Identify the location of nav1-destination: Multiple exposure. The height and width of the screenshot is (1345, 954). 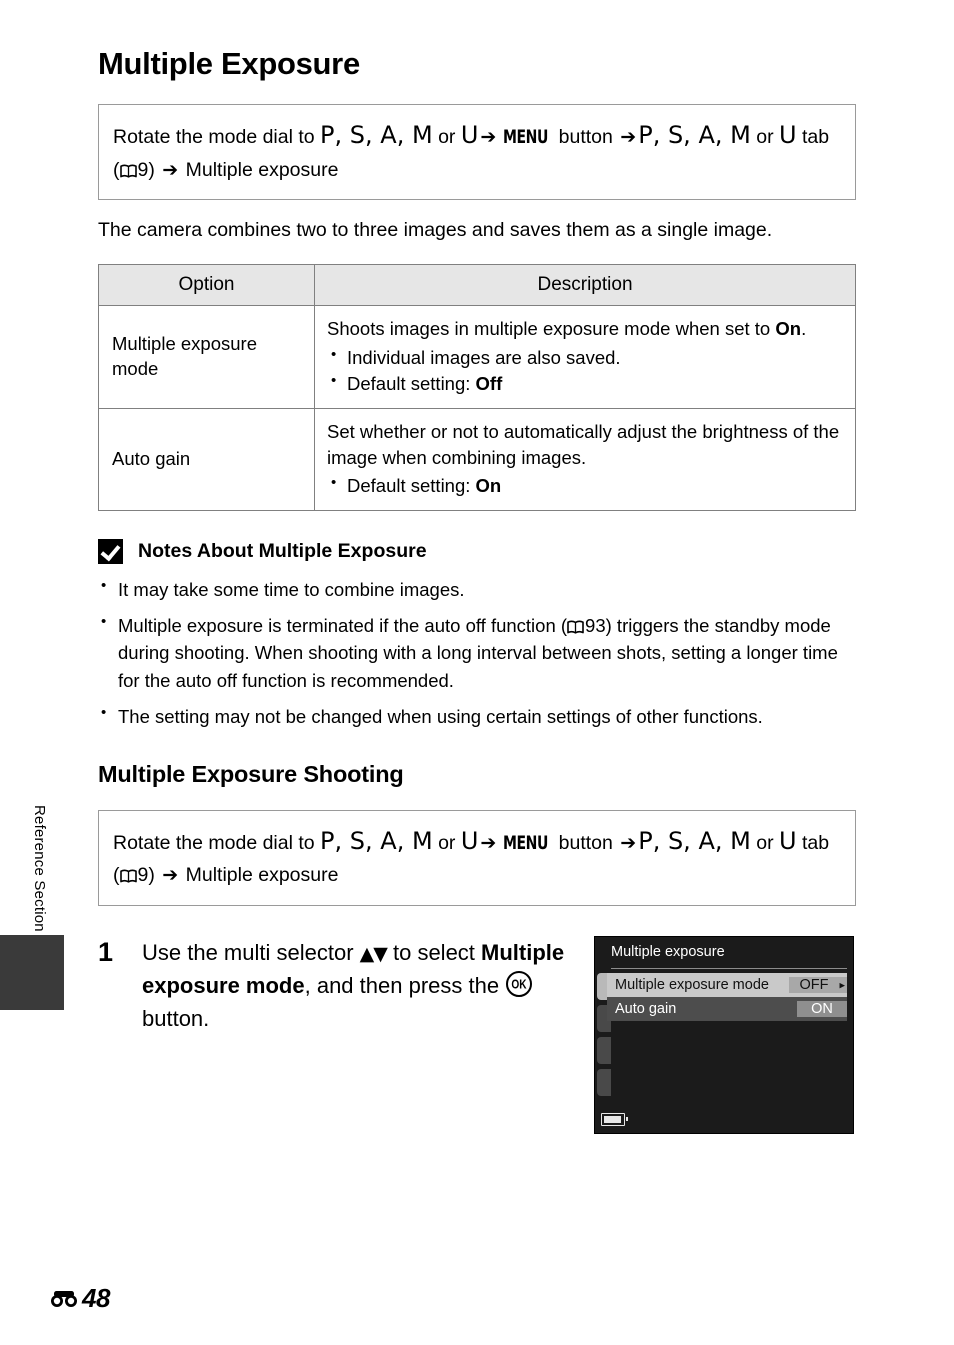
(259, 169).